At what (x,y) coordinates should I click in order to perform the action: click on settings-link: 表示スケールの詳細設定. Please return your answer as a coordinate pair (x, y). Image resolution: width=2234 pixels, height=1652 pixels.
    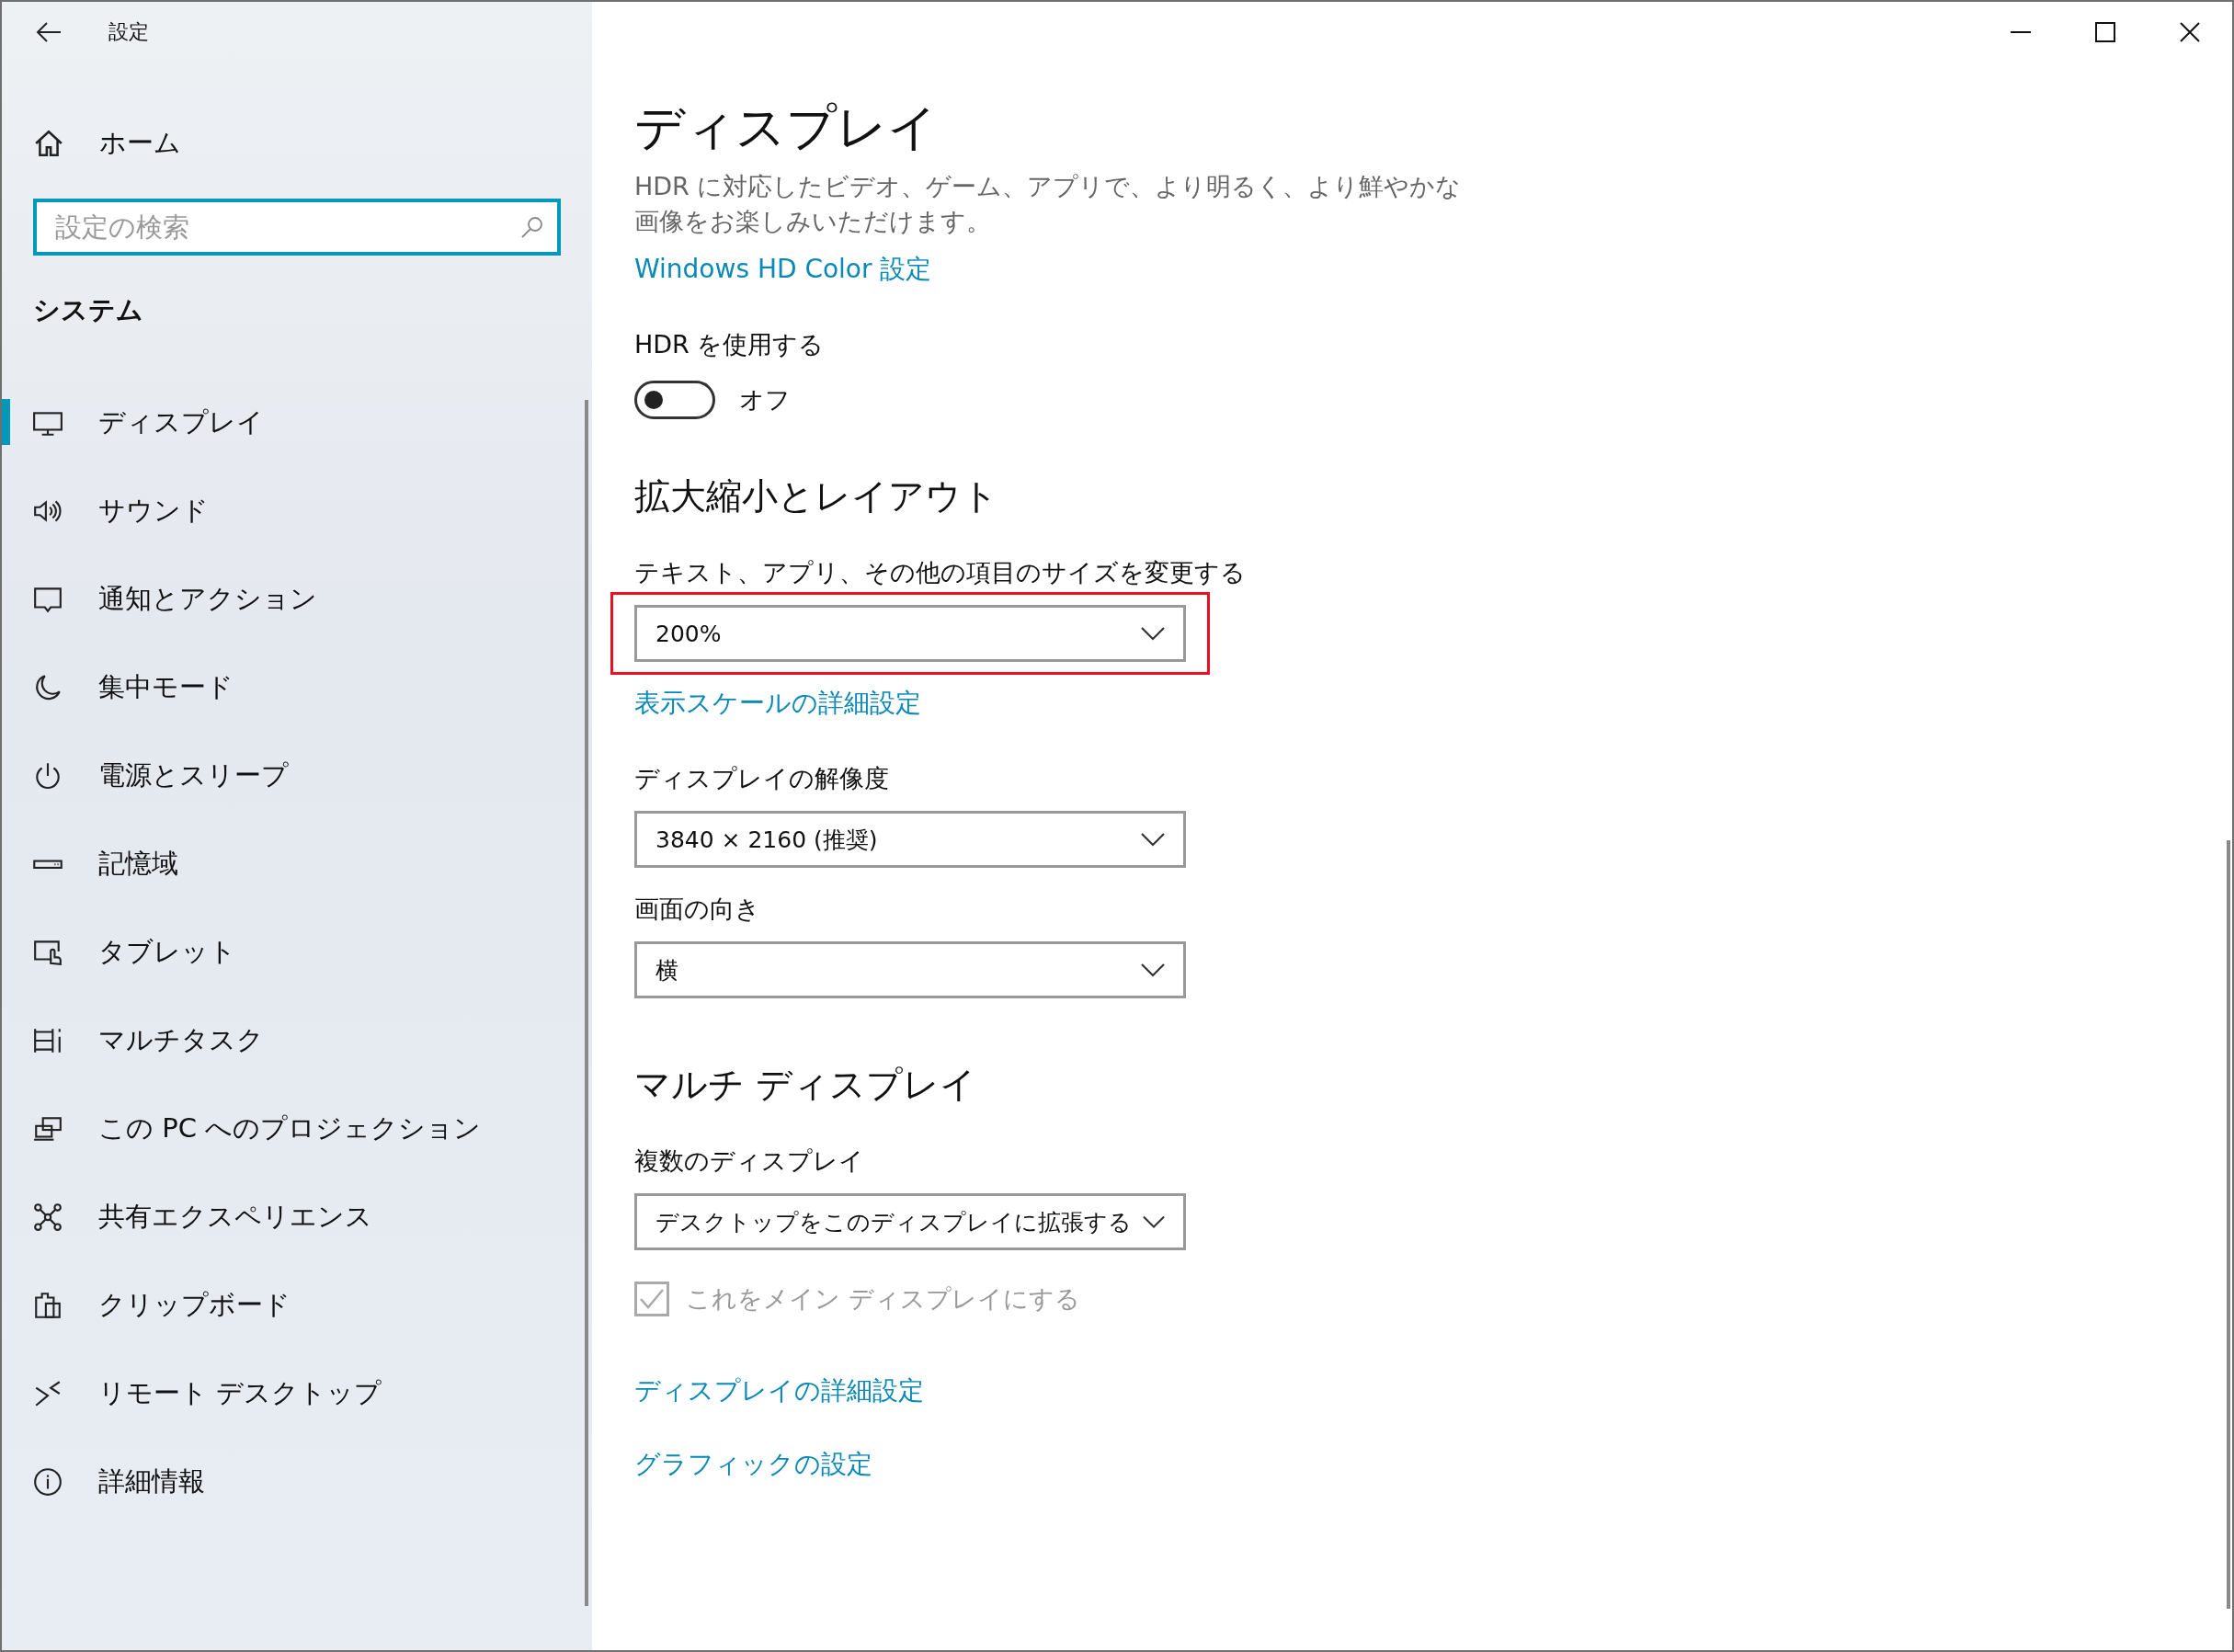
    Looking at the image, I should click on (777, 703).